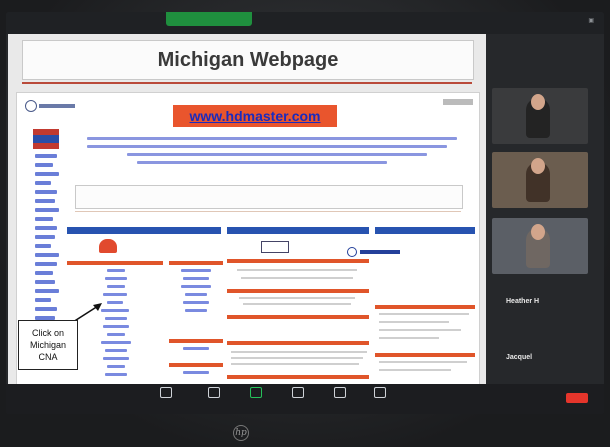 The height and width of the screenshot is (447, 610). What do you see at coordinates (256, 400) in the screenshot?
I see `share-screen-button` at bounding box center [256, 400].